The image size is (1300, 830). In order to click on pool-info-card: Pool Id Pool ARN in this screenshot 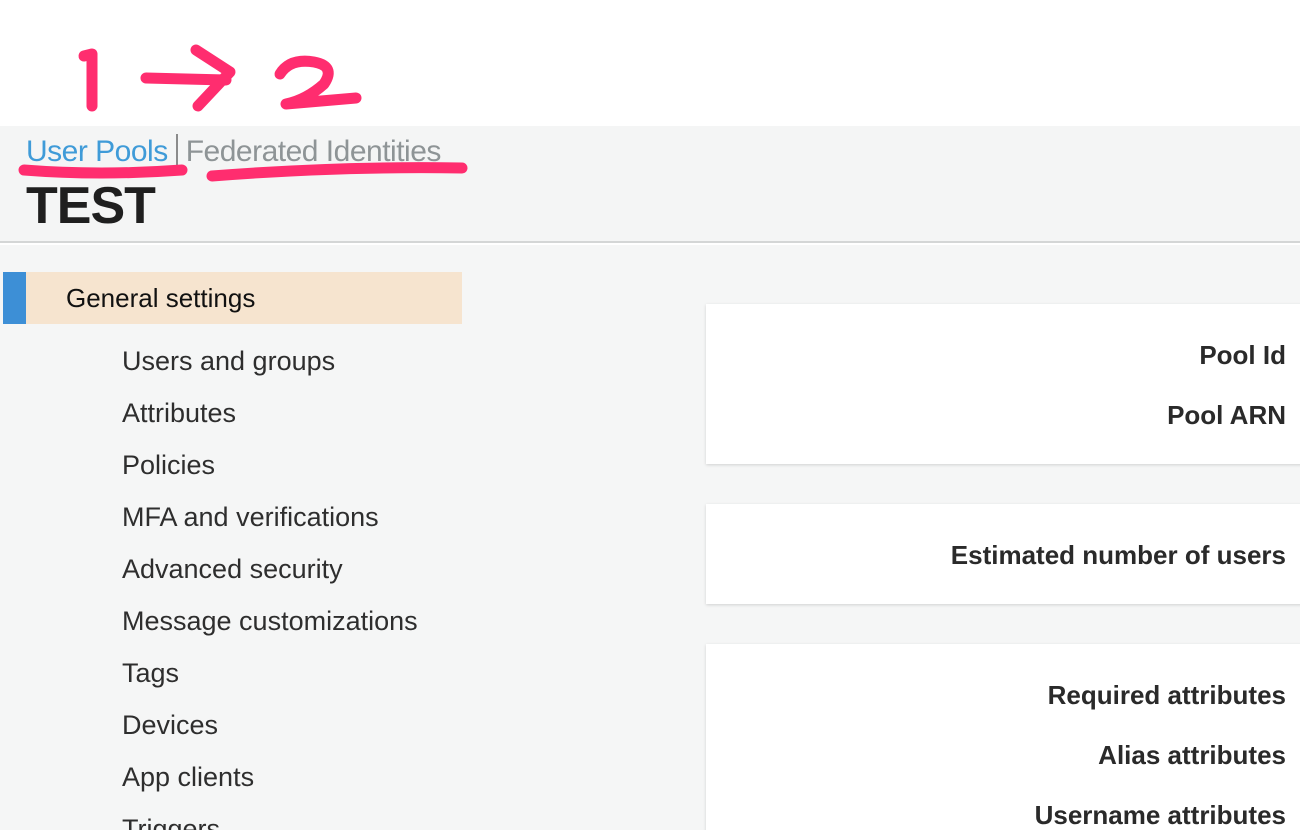, I will do `click(1003, 384)`.